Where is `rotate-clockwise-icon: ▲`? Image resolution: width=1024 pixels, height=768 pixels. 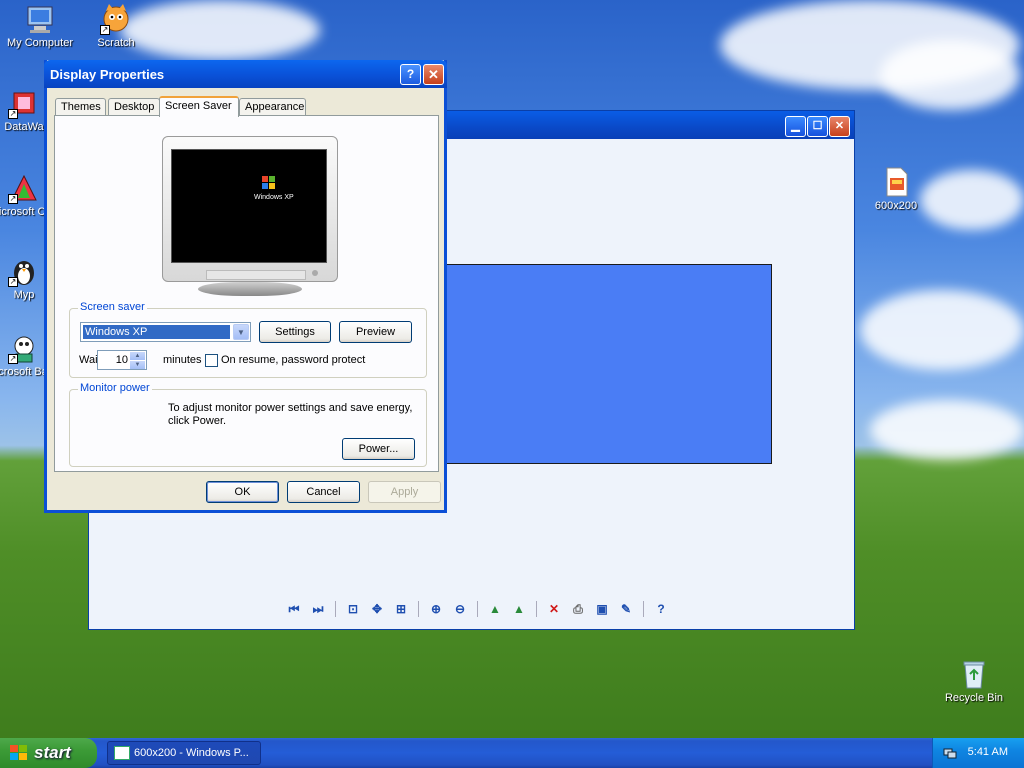 rotate-clockwise-icon: ▲ is located at coordinates (495, 609).